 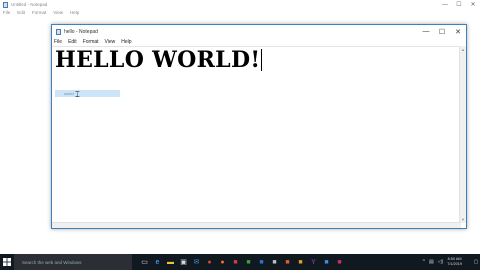 I want to click on yahoo-icon: Y, so click(x=313, y=262).